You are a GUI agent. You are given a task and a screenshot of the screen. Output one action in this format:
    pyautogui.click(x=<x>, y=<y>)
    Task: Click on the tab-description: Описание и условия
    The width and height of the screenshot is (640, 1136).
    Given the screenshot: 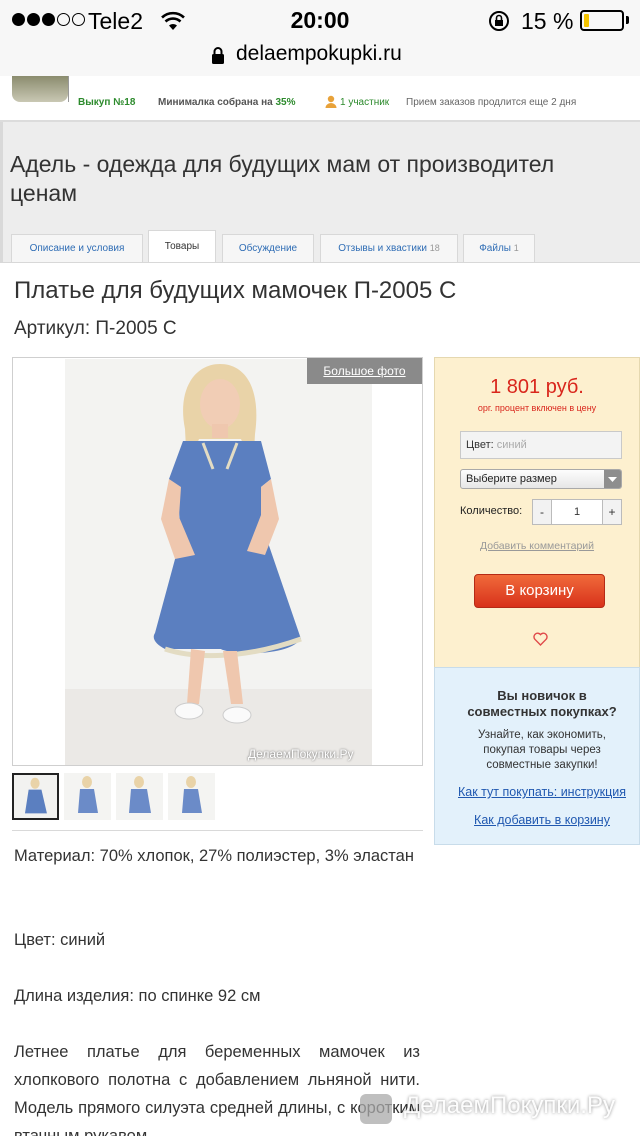 What is the action you would take?
    pyautogui.click(x=77, y=248)
    